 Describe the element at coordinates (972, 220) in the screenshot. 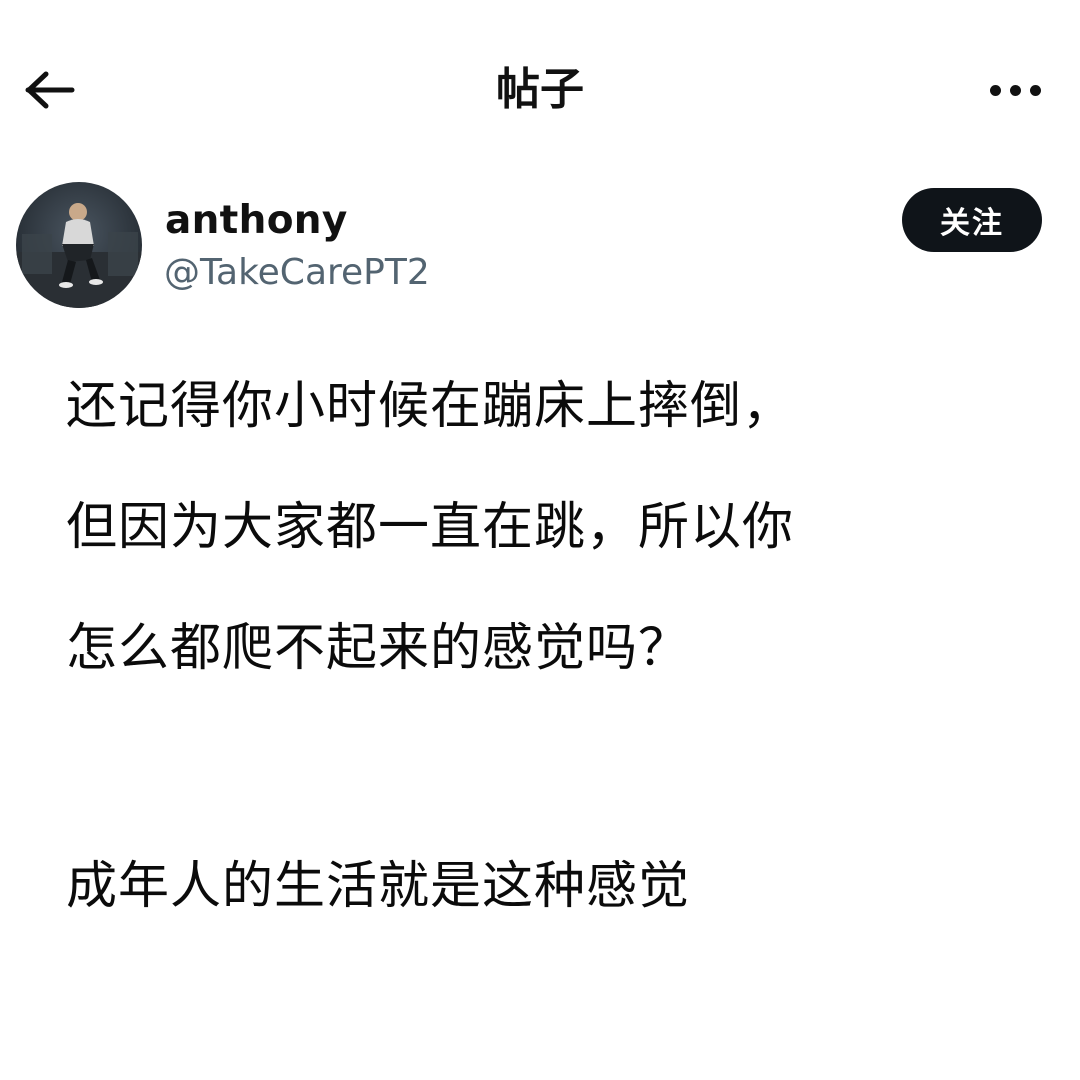

I see `follow-button: 关注` at that location.